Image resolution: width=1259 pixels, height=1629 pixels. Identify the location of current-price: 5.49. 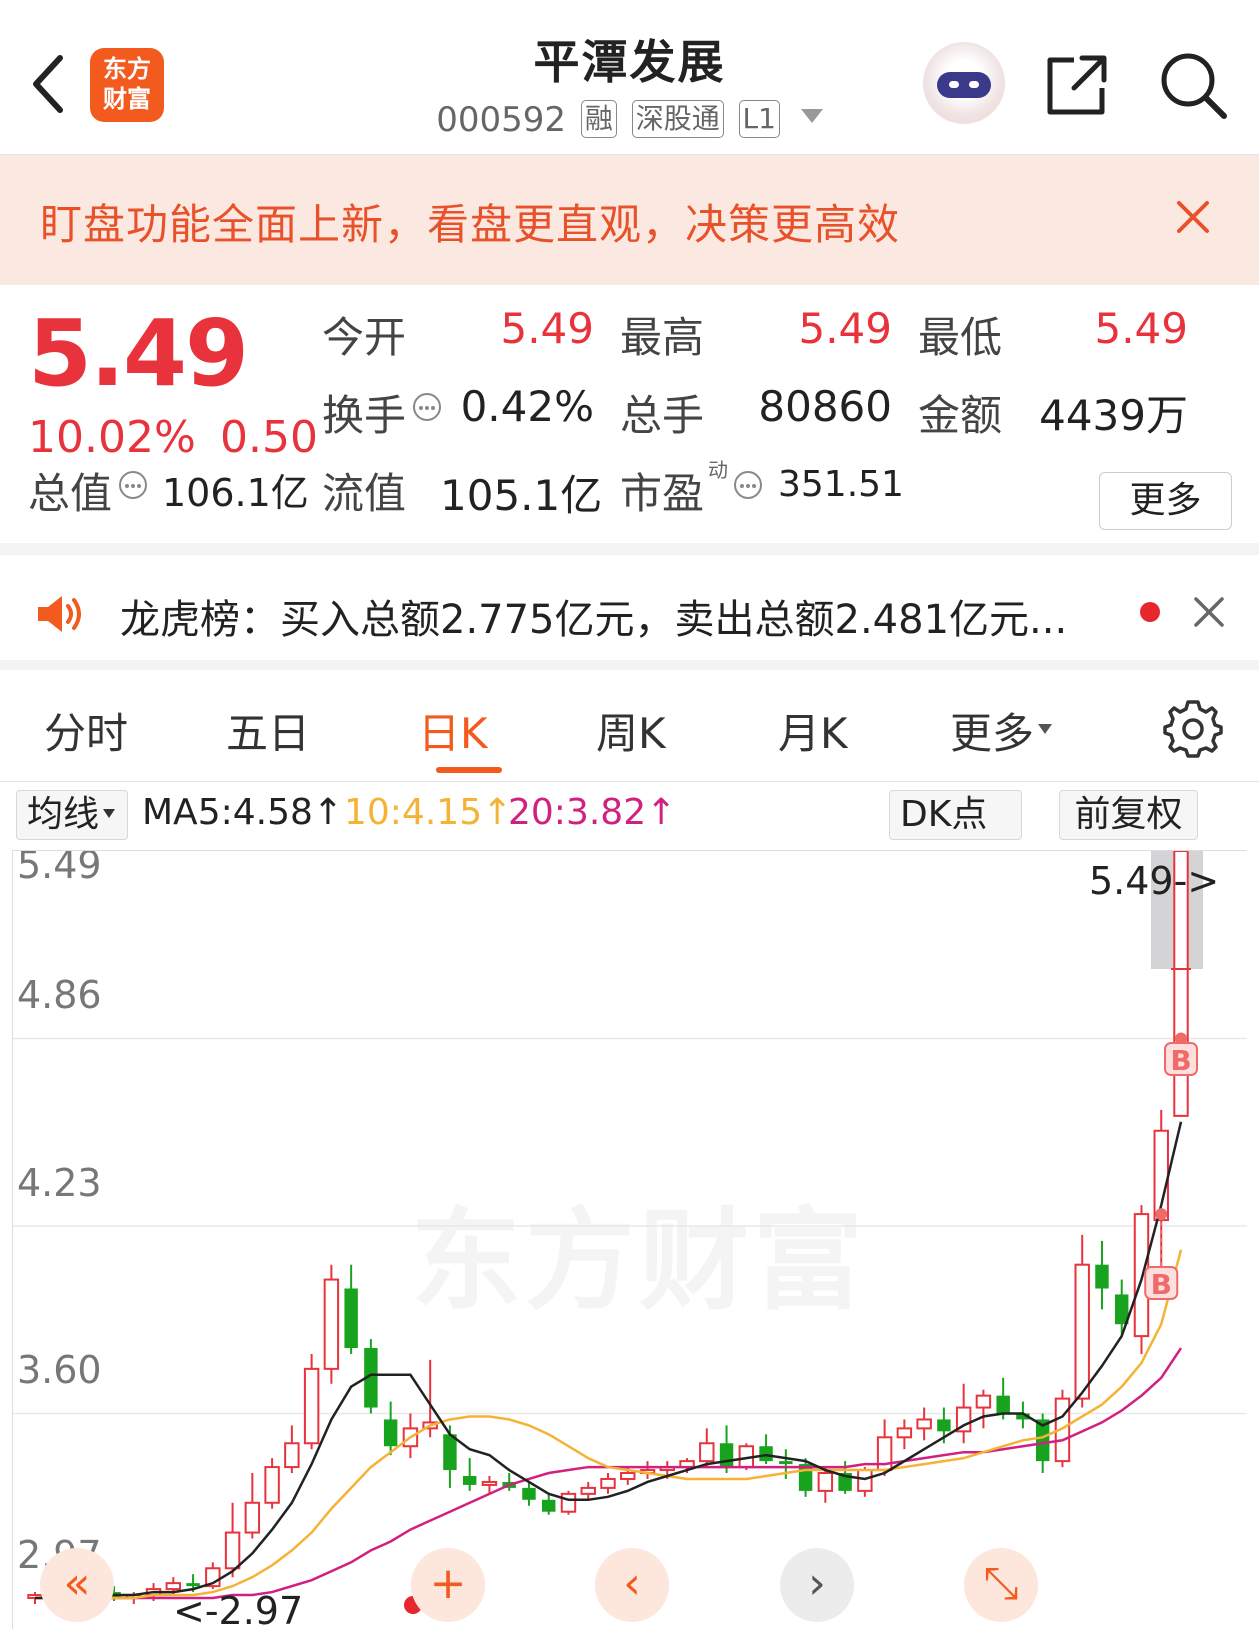
(138, 353).